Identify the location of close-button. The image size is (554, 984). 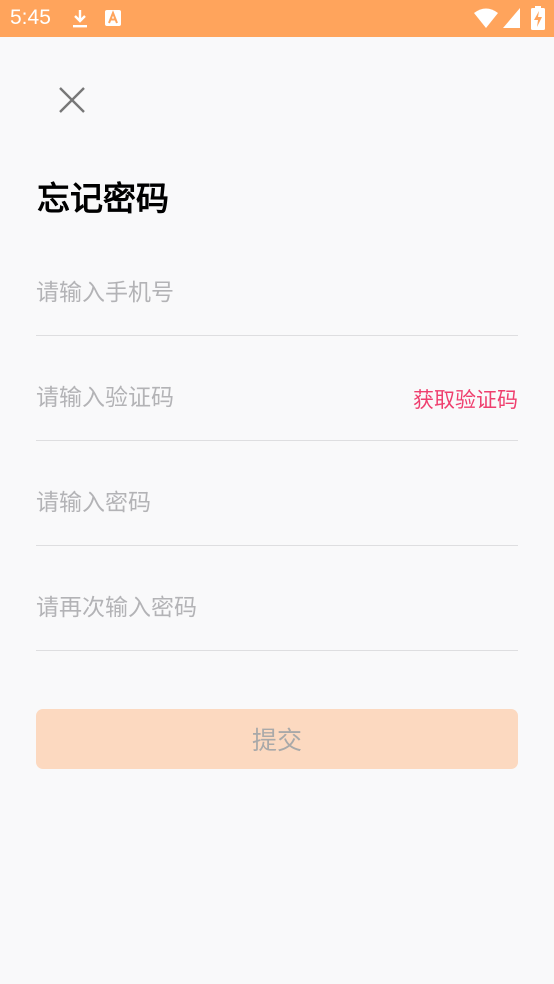
(72, 100).